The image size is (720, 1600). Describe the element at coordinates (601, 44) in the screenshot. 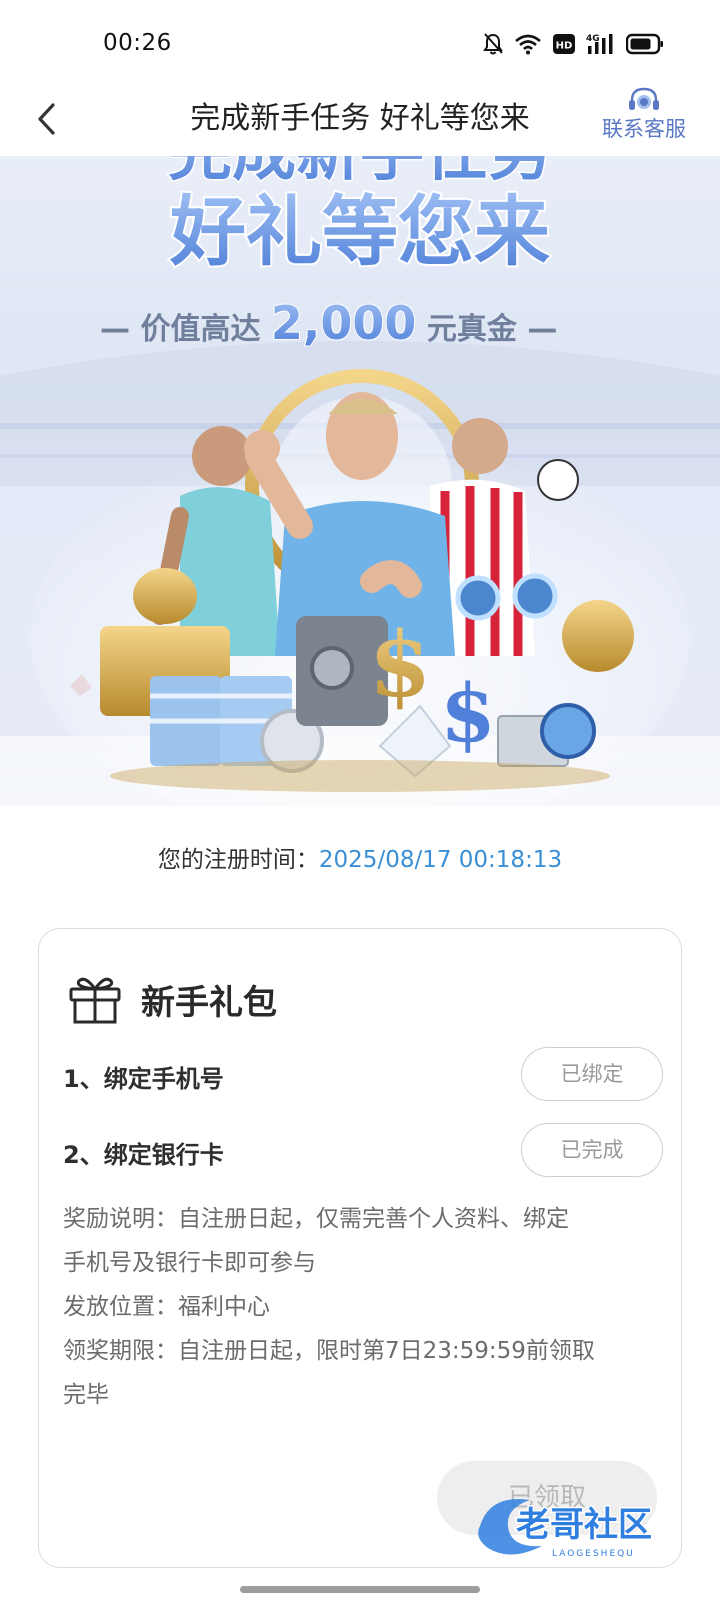

I see `signal-4g-icon: 4G` at that location.